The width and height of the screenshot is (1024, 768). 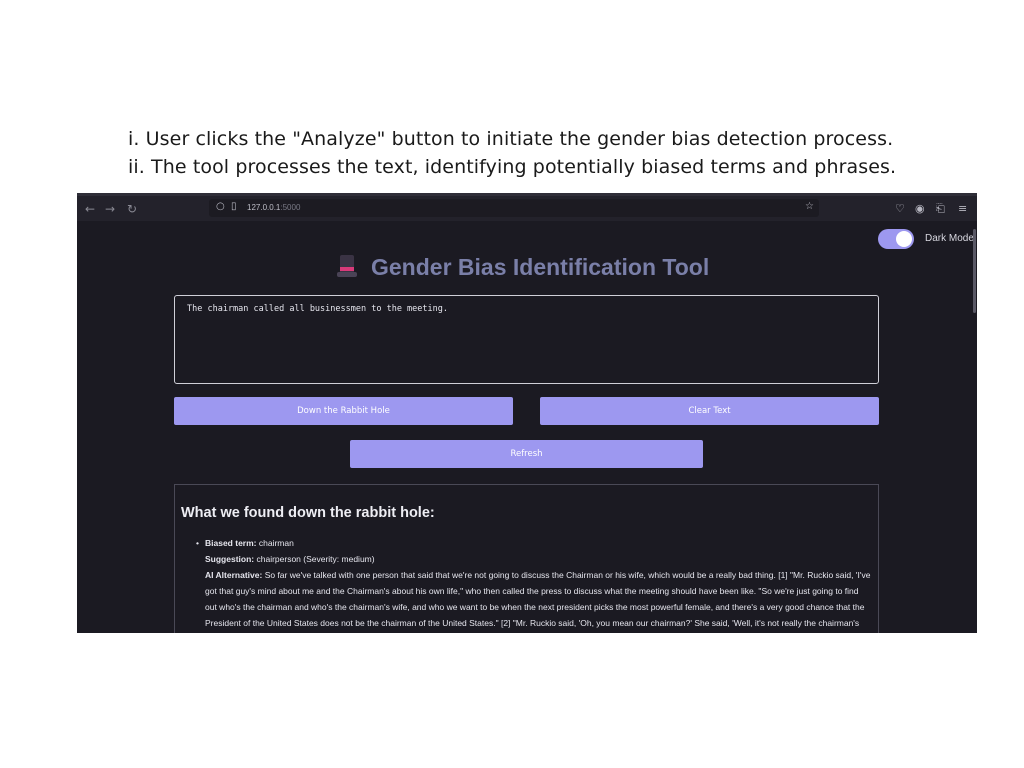 I want to click on shield-icon: ○, so click(x=220, y=206).